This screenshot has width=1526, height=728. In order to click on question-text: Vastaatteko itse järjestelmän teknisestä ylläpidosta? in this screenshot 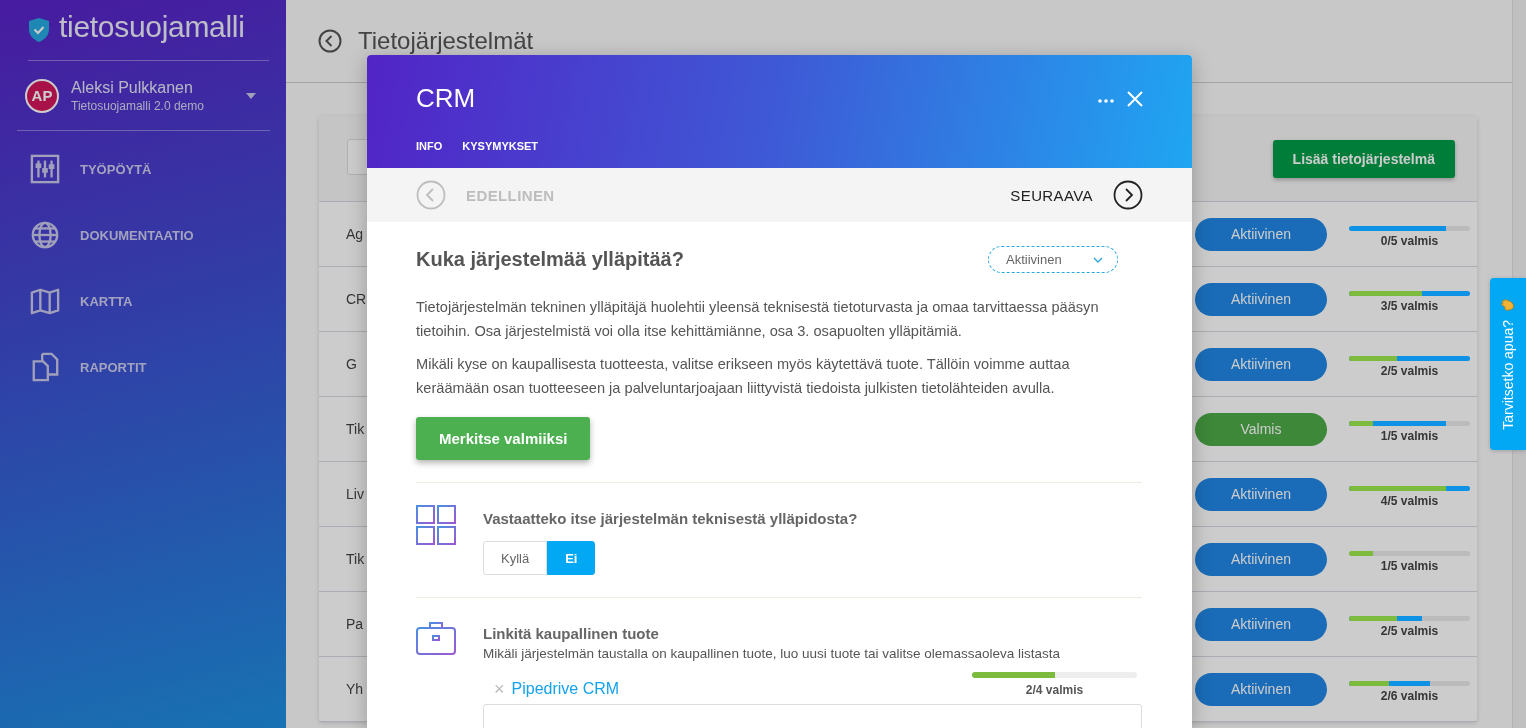, I will do `click(671, 518)`.